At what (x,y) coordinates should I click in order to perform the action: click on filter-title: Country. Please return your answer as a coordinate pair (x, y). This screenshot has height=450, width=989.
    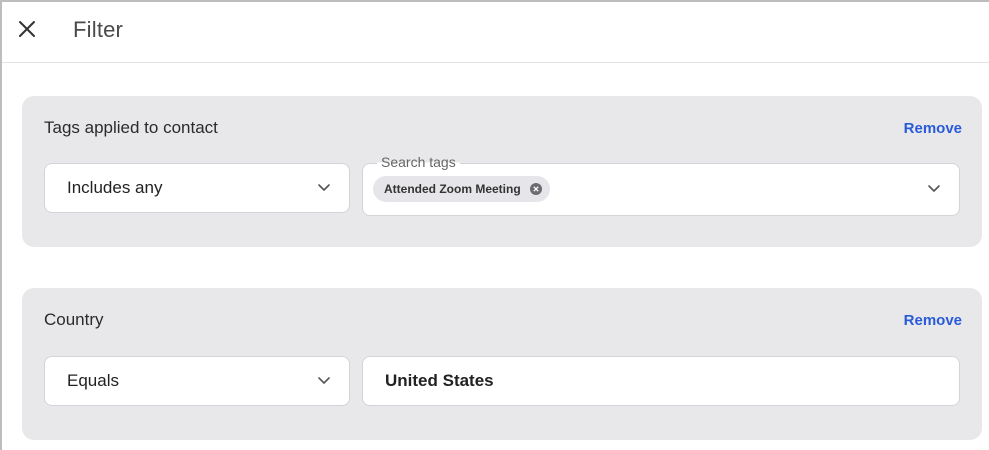
    Looking at the image, I should click on (74, 319).